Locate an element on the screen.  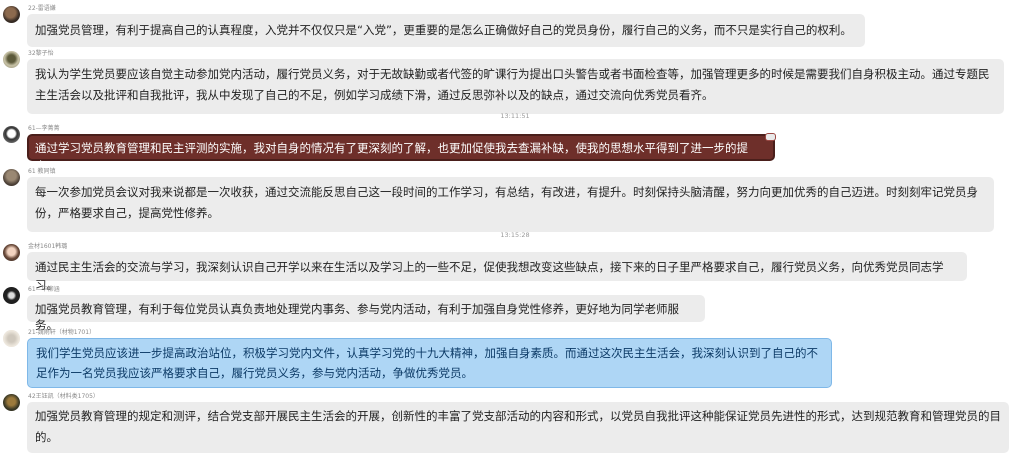
sender-name: 61 教同镇 is located at coordinates (42, 171).